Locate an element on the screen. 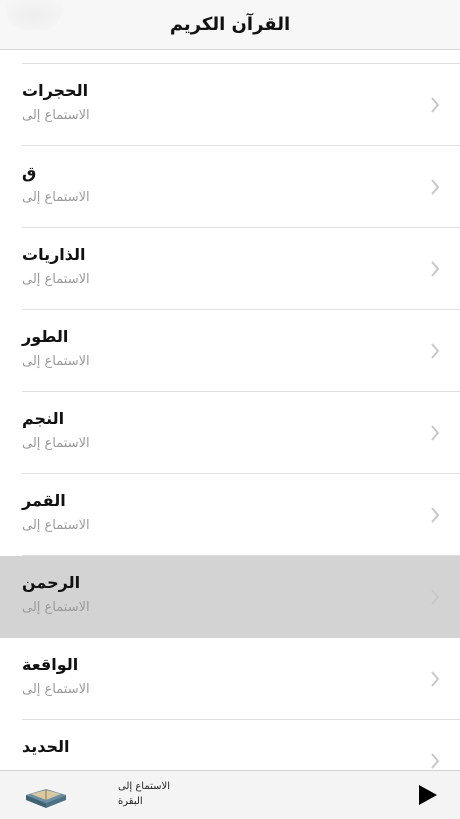 This screenshot has width=460, height=819. sura-name: الحجرات is located at coordinates (55, 90).